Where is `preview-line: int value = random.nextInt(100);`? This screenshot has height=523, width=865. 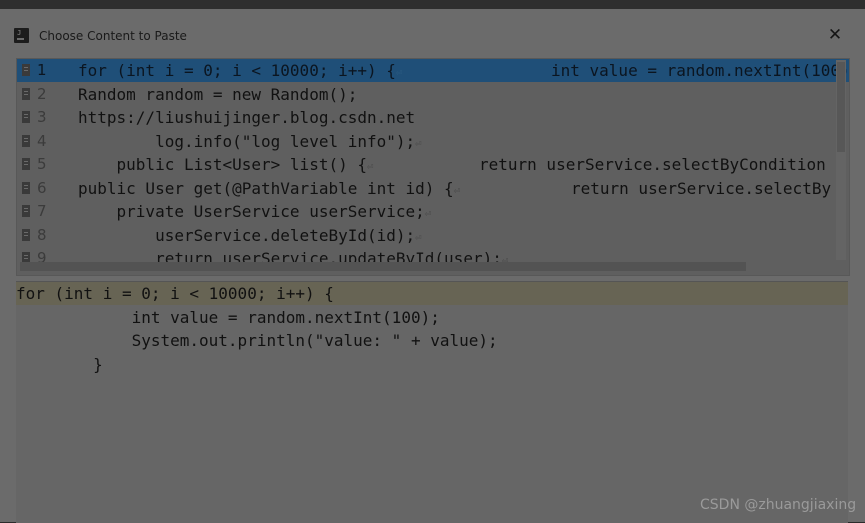 preview-line: int value = random.nextInt(100); is located at coordinates (228, 317).